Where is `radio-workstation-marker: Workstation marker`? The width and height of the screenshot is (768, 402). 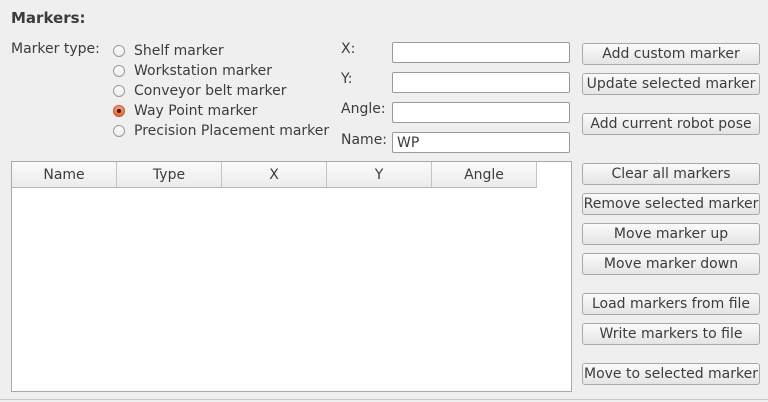 radio-workstation-marker: Workstation marker is located at coordinates (192, 71).